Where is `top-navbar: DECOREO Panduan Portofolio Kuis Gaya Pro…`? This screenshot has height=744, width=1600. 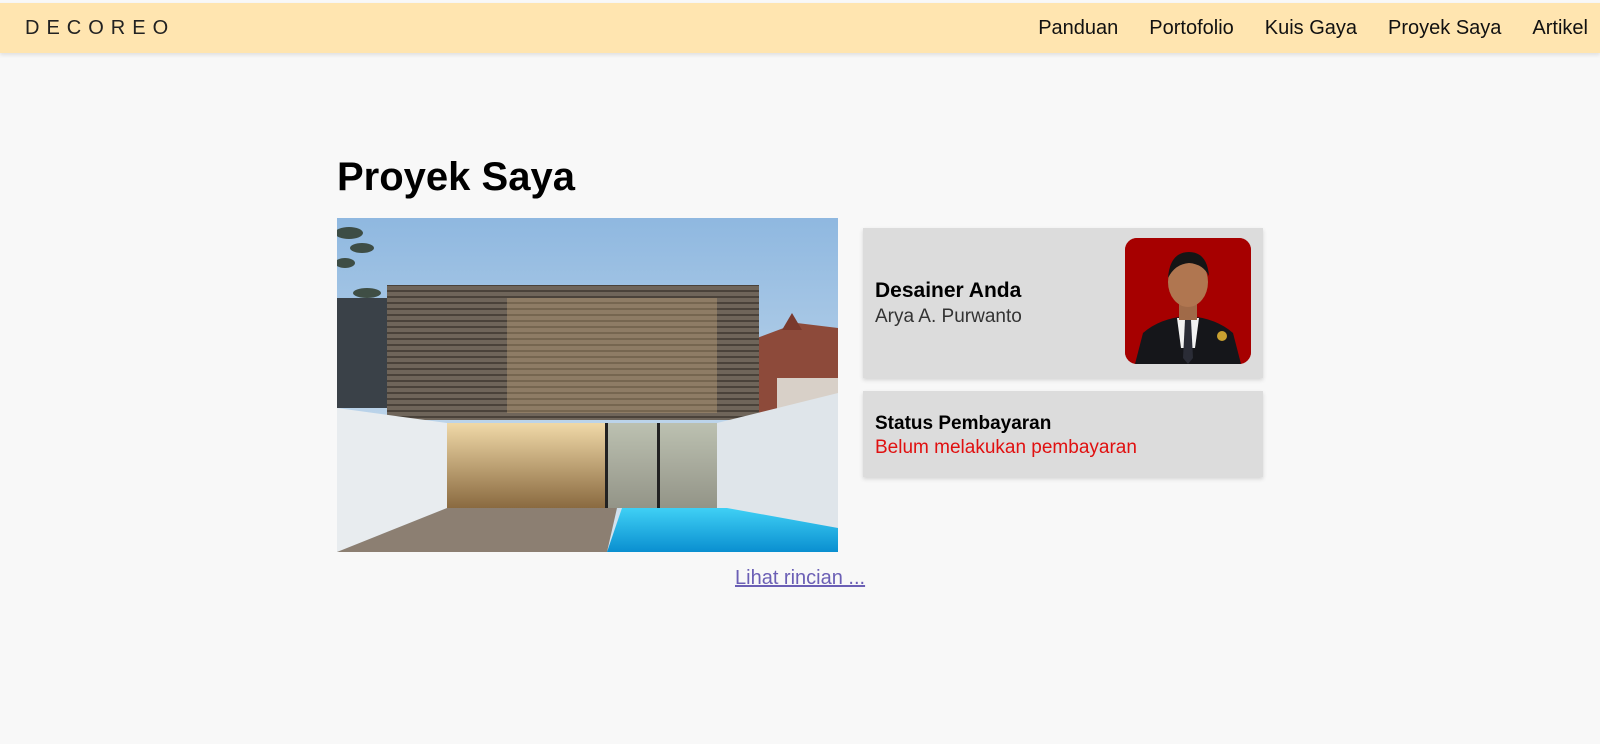
top-navbar: DECOREO Panduan Portofolio Kuis Gaya Pro… is located at coordinates (800, 28).